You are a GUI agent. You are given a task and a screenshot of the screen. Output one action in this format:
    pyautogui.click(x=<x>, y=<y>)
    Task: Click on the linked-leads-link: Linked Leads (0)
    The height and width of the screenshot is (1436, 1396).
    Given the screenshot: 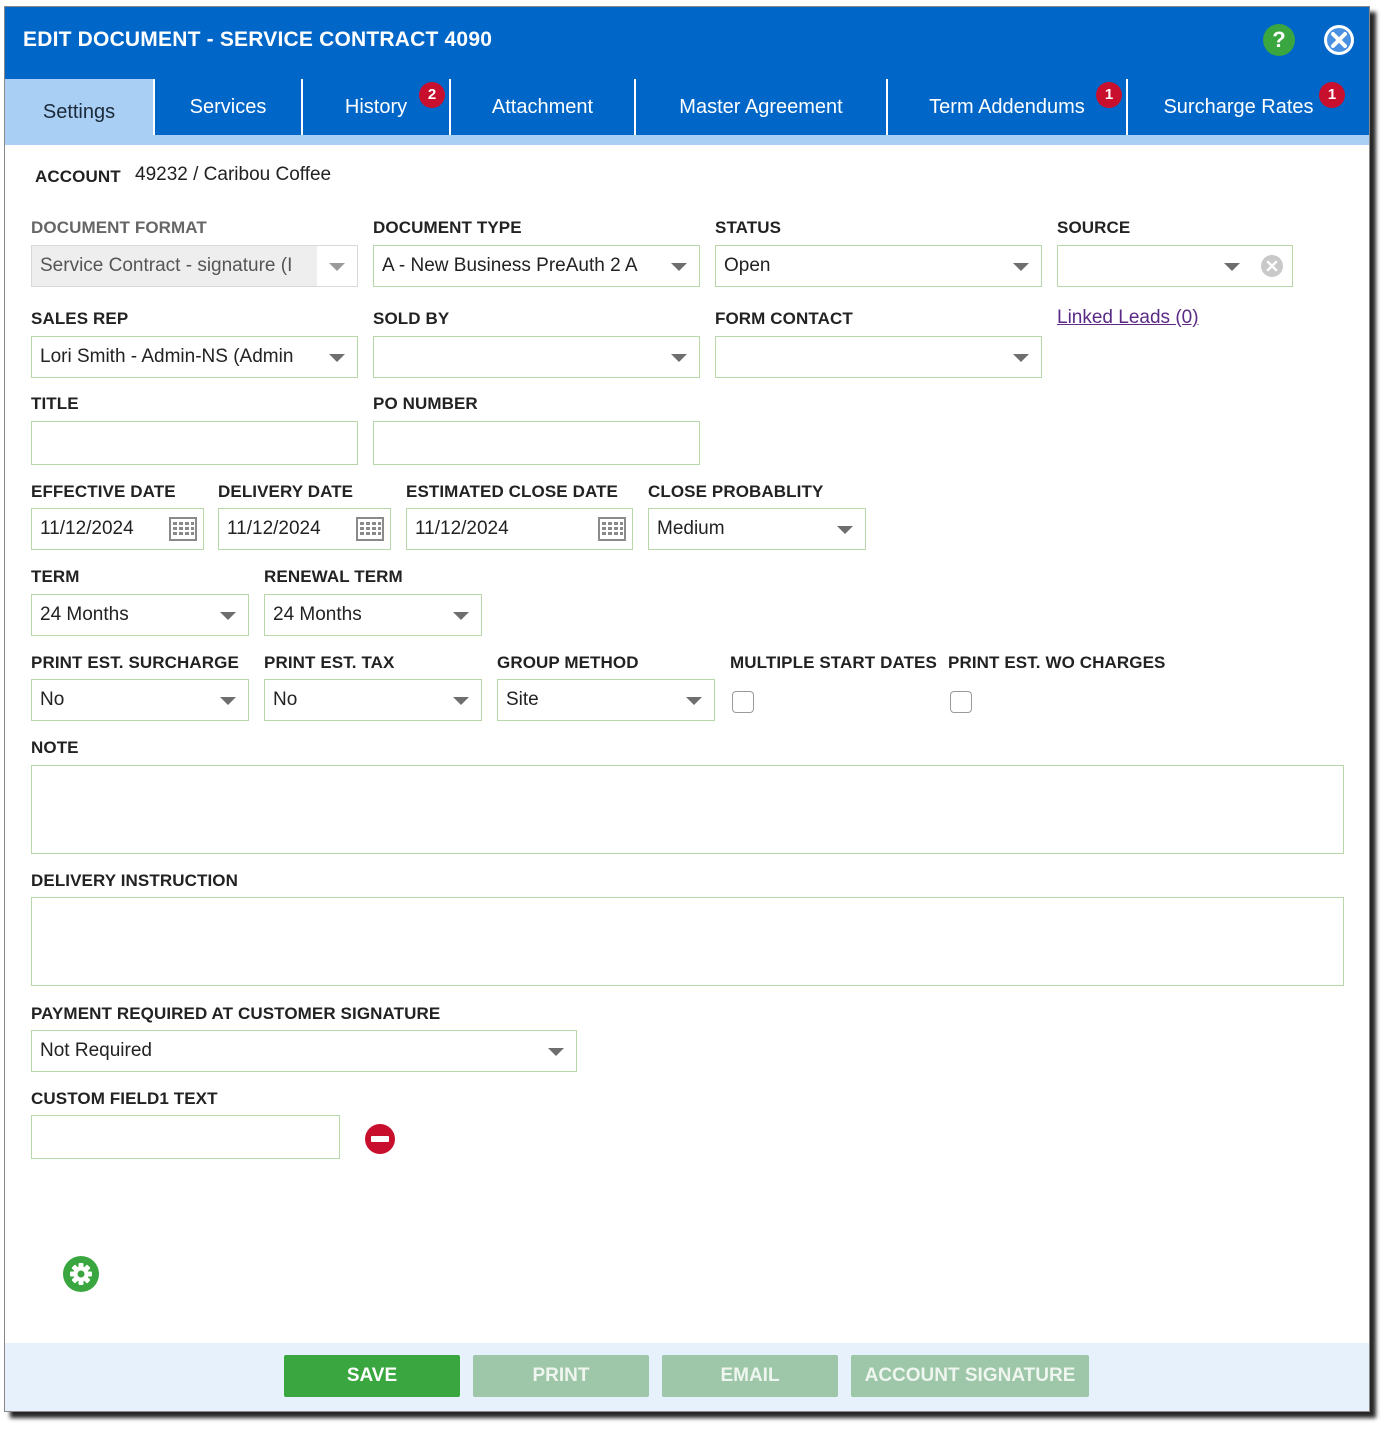 What is the action you would take?
    pyautogui.click(x=1128, y=318)
    